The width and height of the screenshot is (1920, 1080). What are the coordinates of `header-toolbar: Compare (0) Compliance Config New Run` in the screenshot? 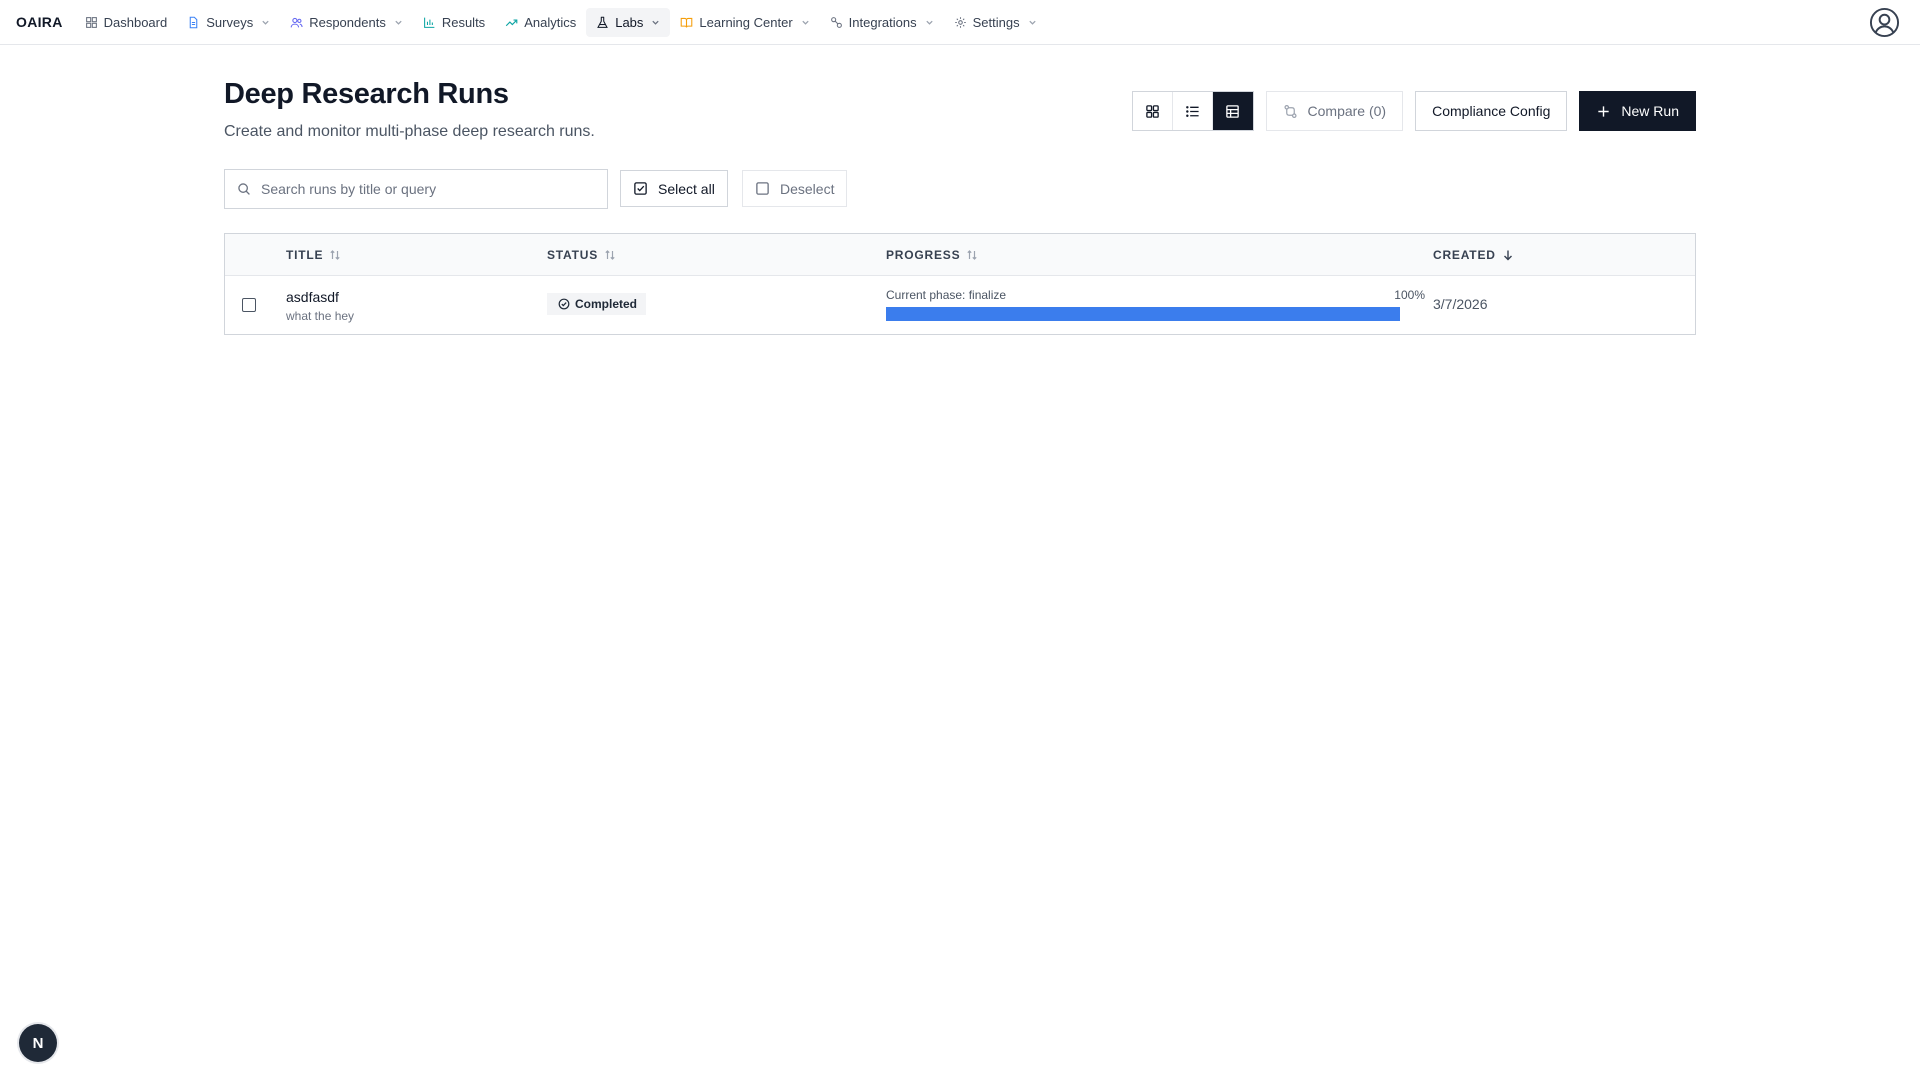 It's located at (1413, 111).